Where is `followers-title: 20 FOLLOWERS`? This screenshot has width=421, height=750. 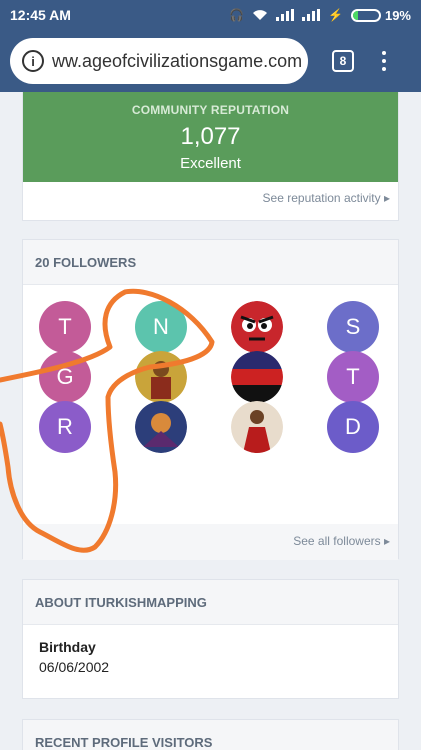
followers-title: 20 FOLLOWERS is located at coordinates (210, 262).